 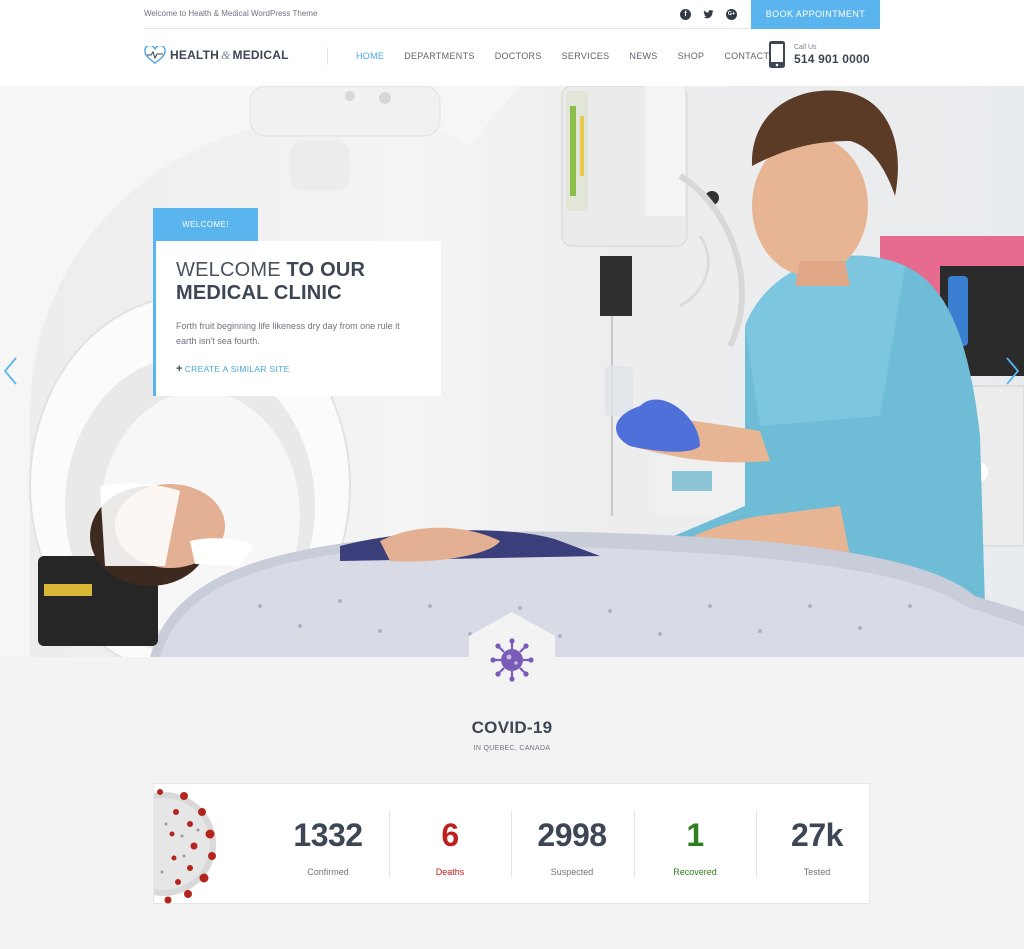 I want to click on coronavirus-image, so click(x=185, y=846).